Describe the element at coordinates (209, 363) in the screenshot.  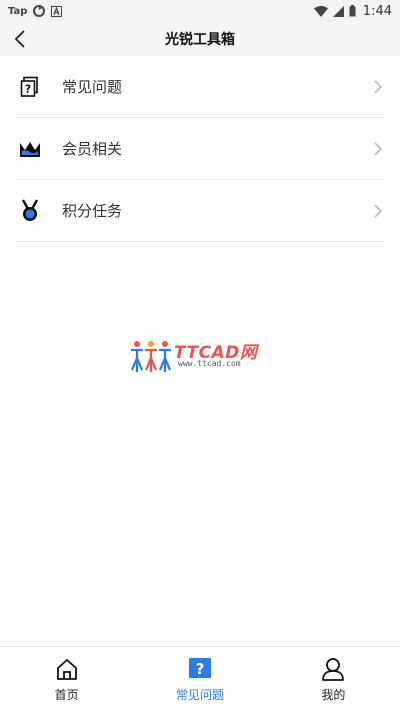
I see `watermark-url: www.ttcad.com` at that location.